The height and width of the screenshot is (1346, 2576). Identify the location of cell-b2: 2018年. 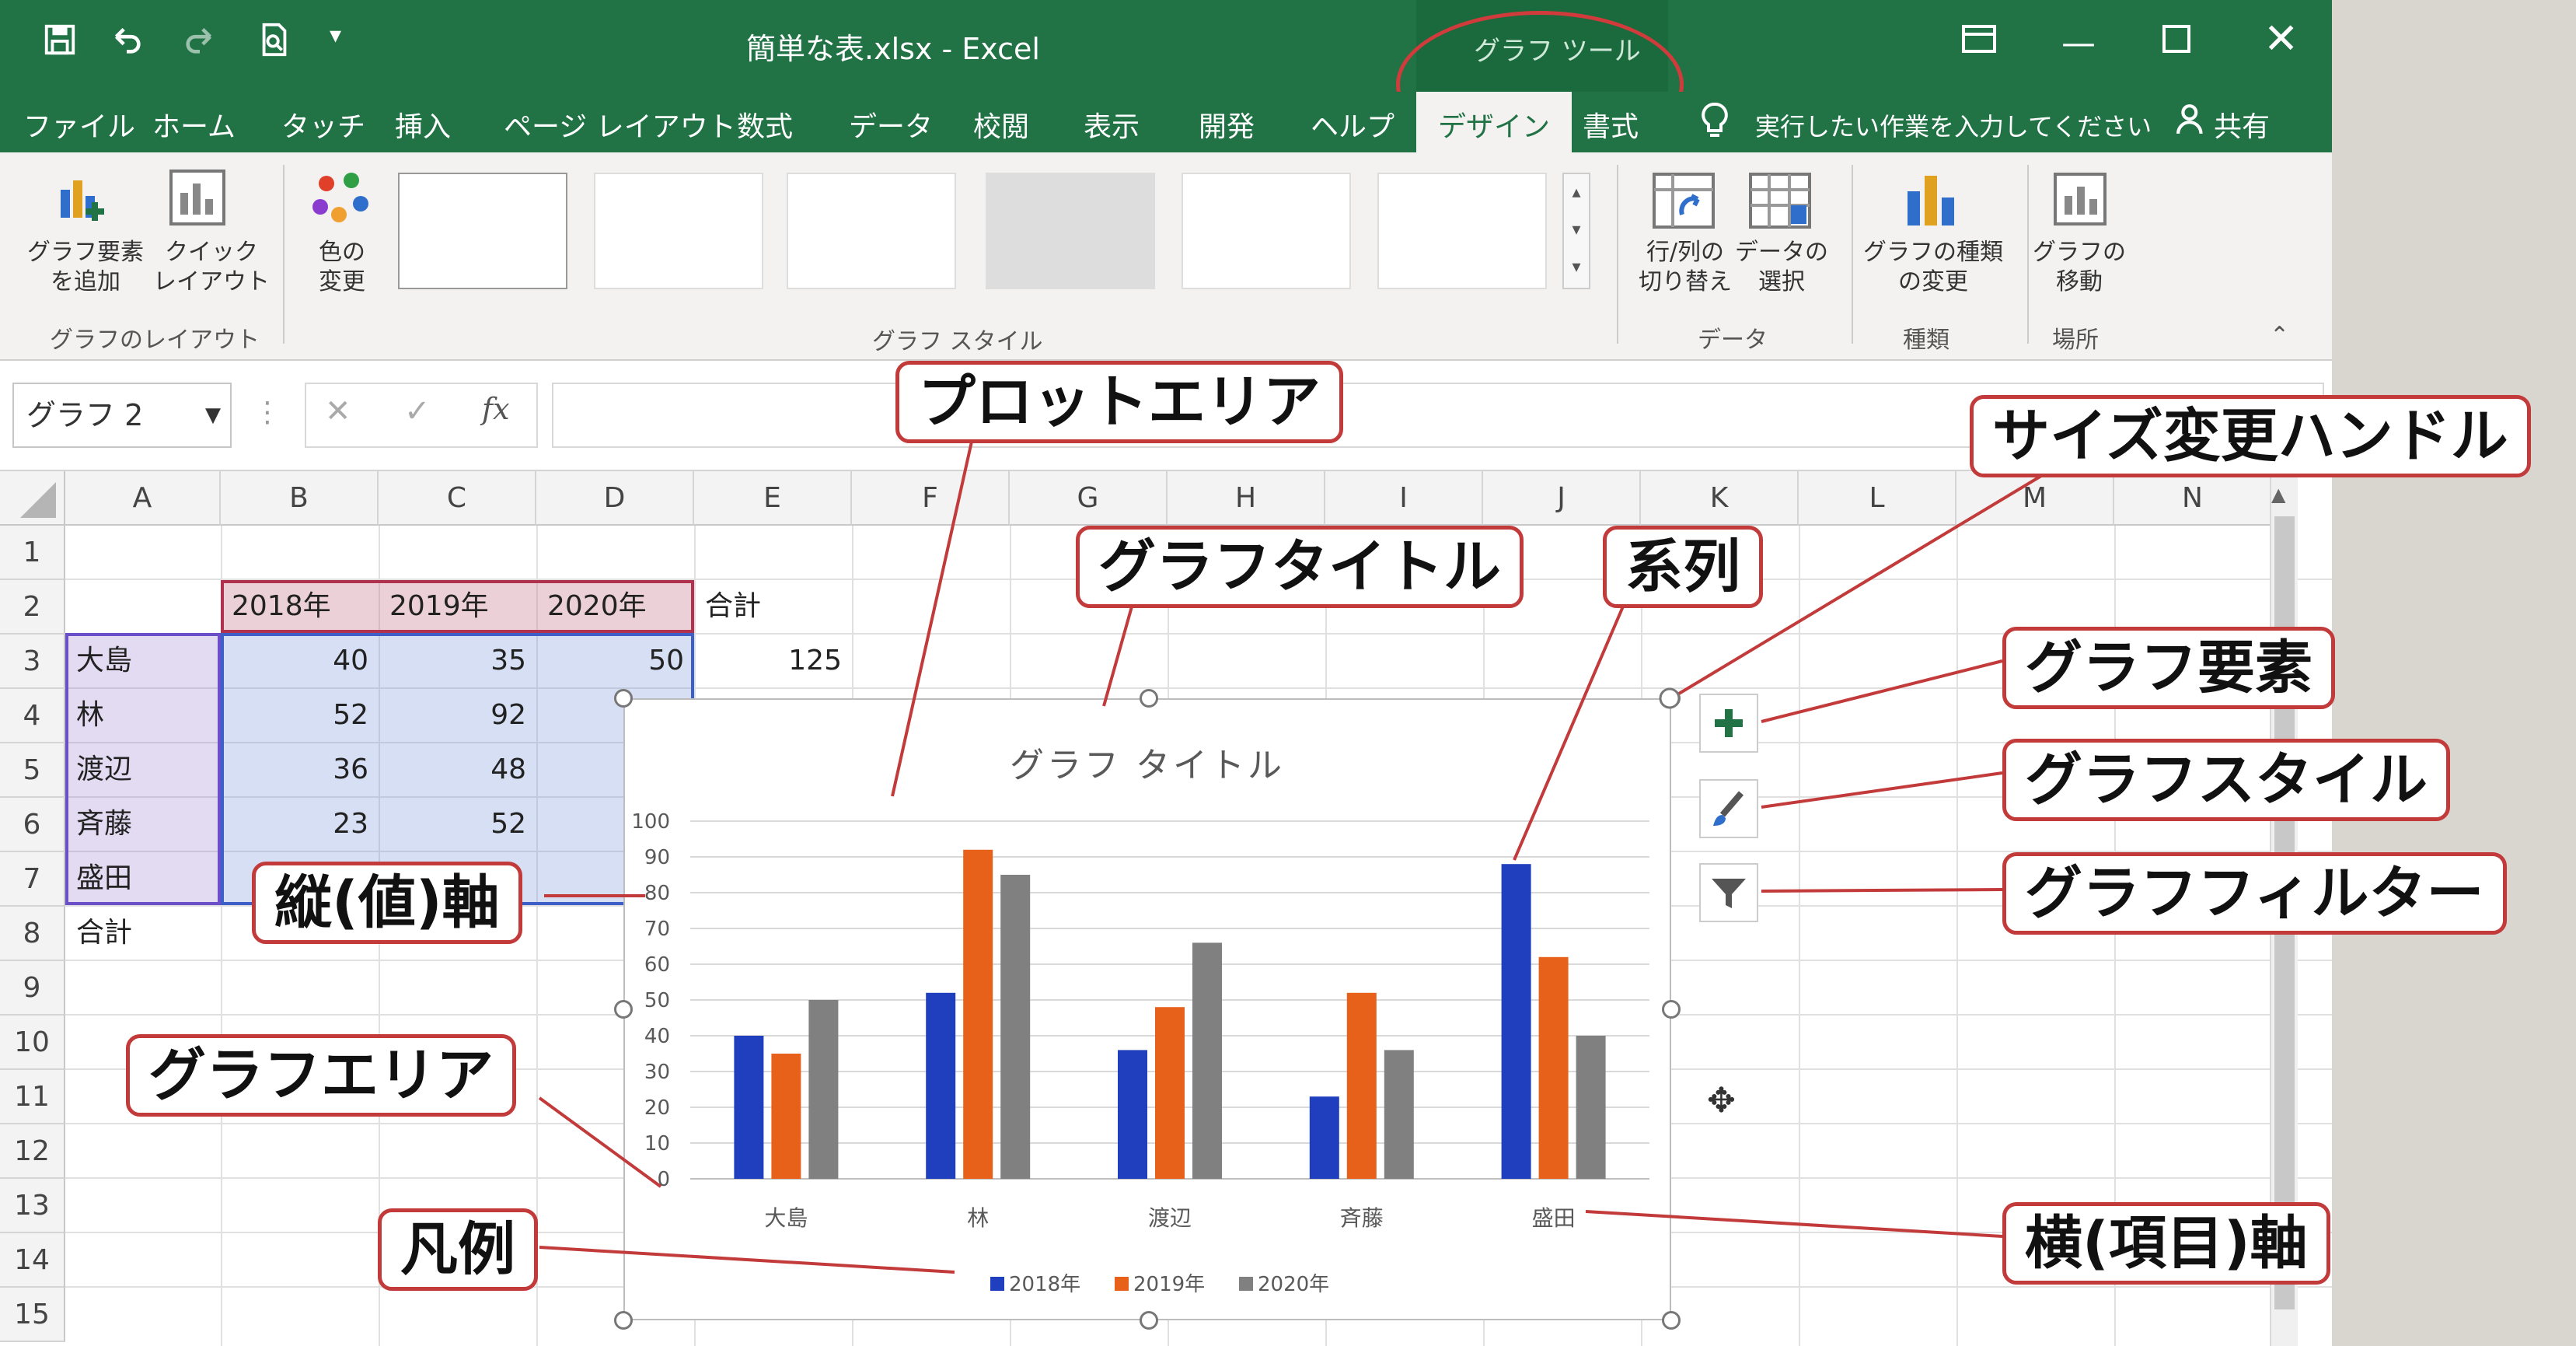
(300, 607).